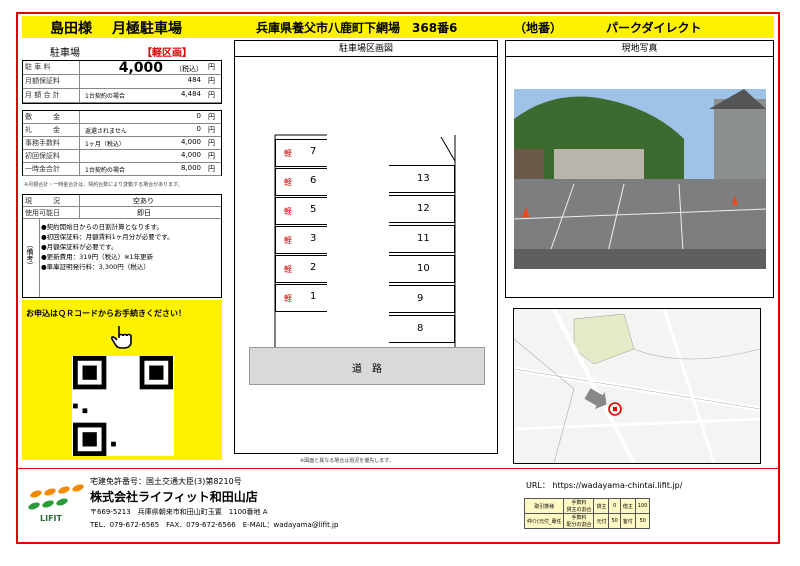 This screenshot has width=800, height=566. Describe the element at coordinates (42, 130) in the screenshot. I see `fee-row-label: 礼 金` at that location.